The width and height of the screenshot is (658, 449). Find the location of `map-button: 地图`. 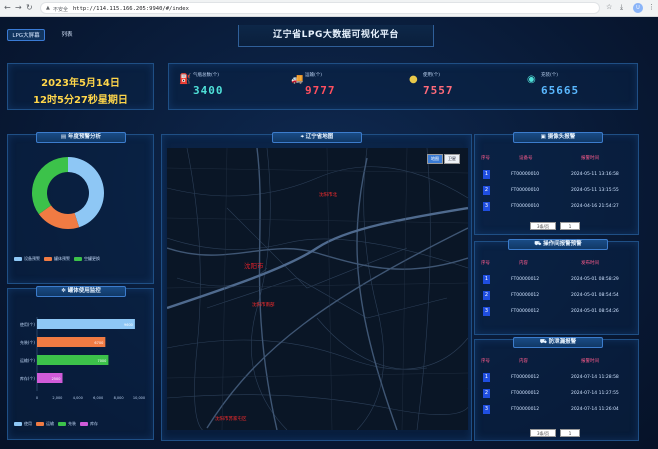

map-button: 地图 is located at coordinates (435, 159).